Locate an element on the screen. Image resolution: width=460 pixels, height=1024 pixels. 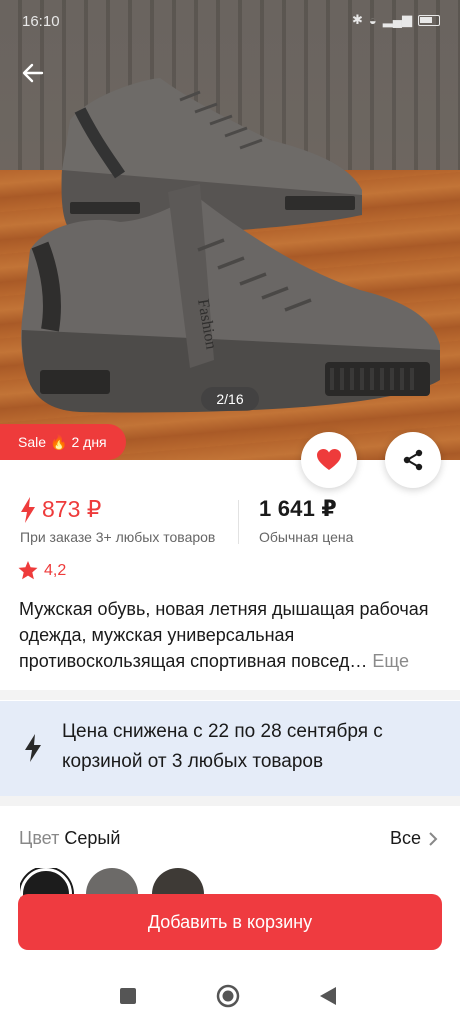
back-button is located at coordinates (33, 73).